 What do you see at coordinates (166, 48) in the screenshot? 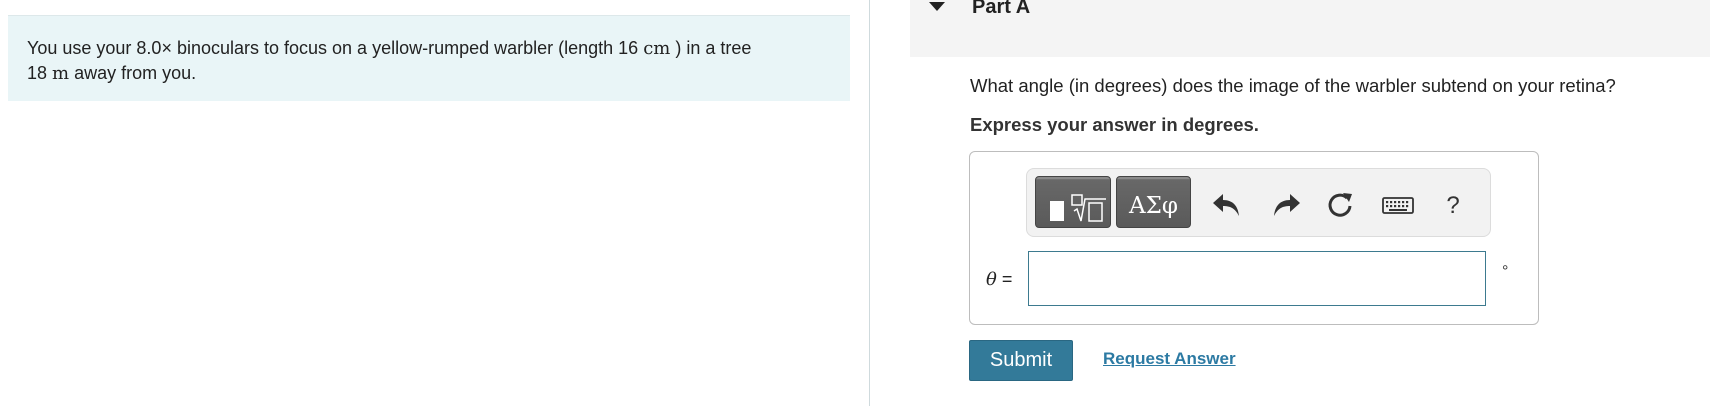
I see `times-symbol: ×` at bounding box center [166, 48].